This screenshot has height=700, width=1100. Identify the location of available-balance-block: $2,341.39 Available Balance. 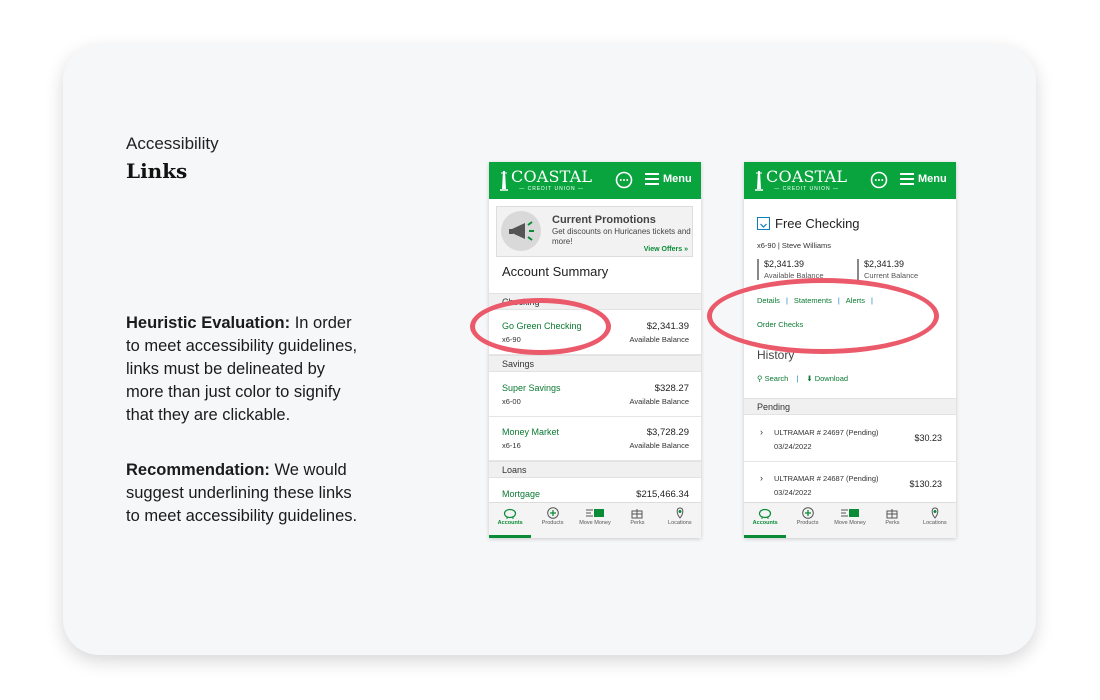
(790, 269).